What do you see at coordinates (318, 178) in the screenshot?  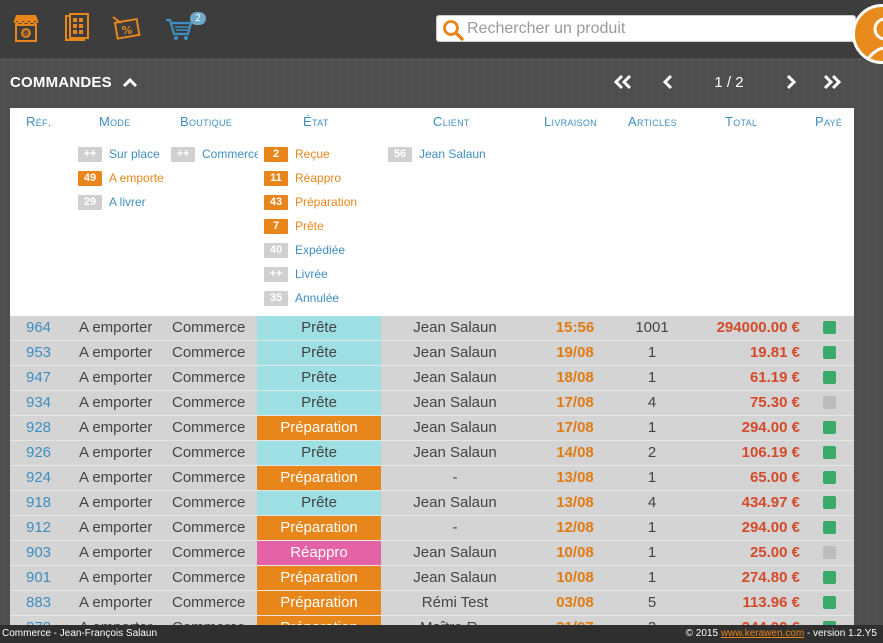 I see `filter-label: Réappro` at bounding box center [318, 178].